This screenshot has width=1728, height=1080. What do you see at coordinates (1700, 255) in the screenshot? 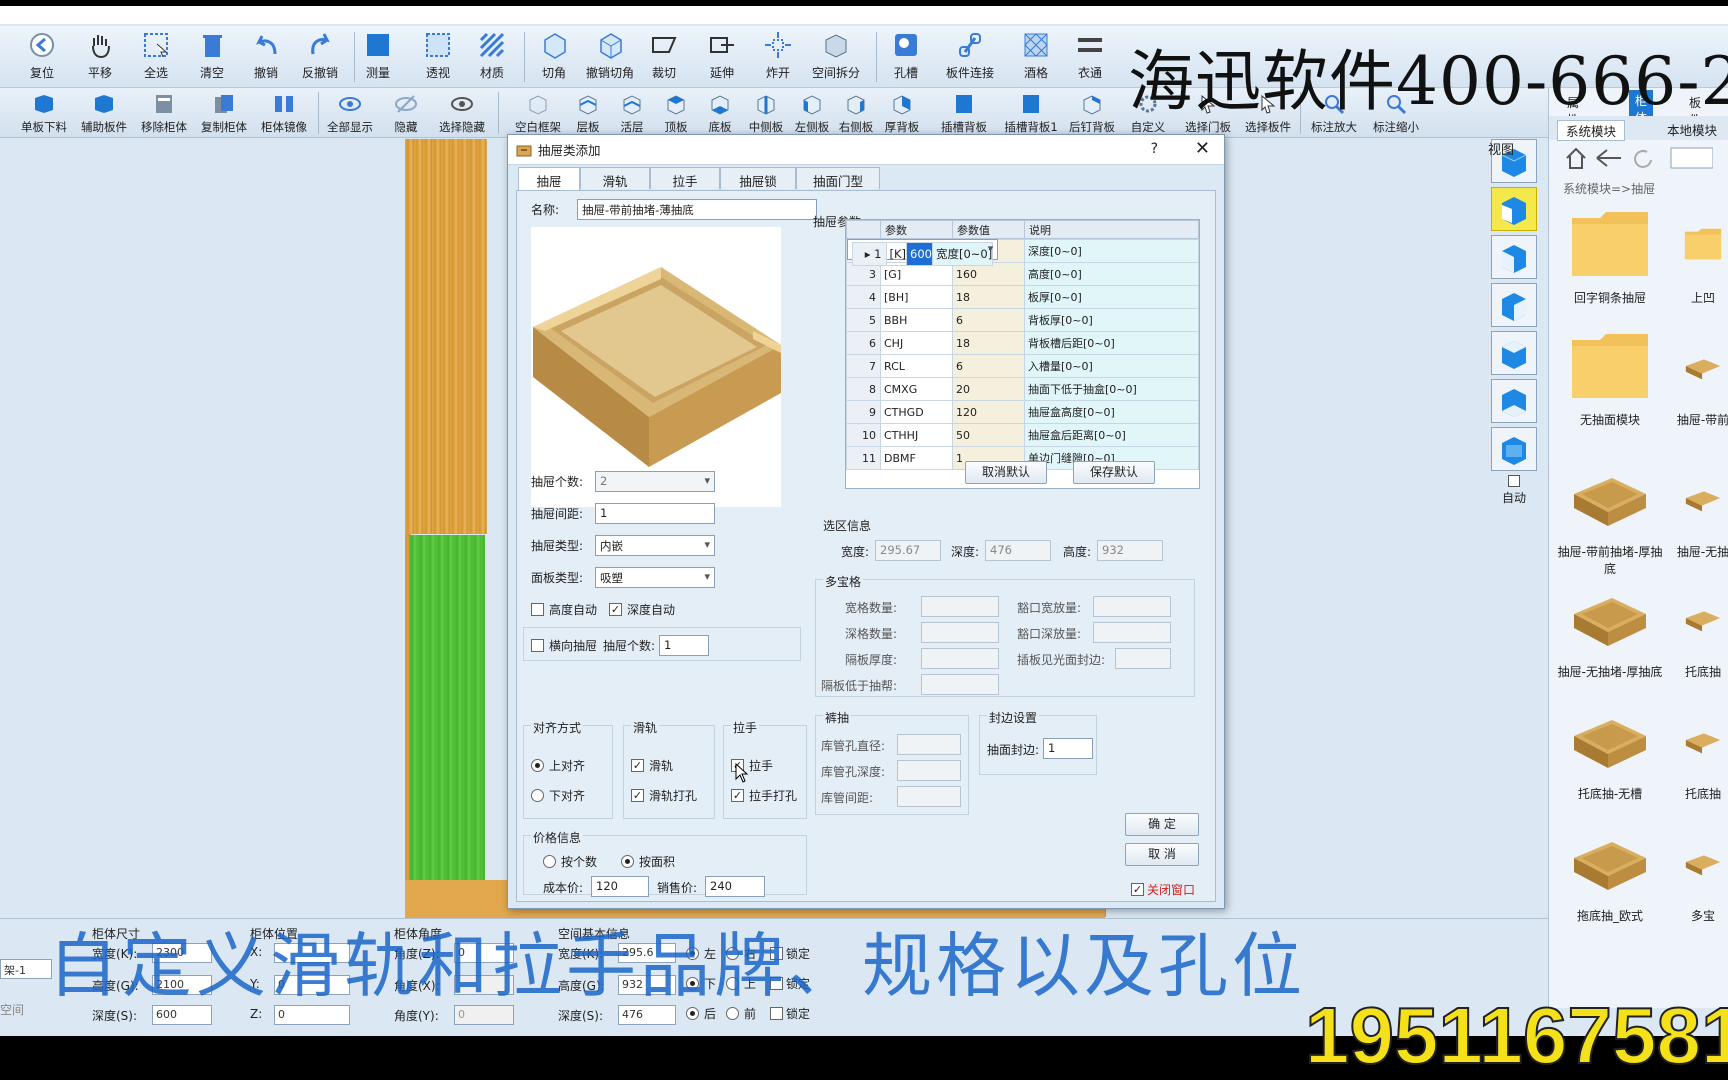
I see `module-tile: 上凹` at bounding box center [1700, 255].